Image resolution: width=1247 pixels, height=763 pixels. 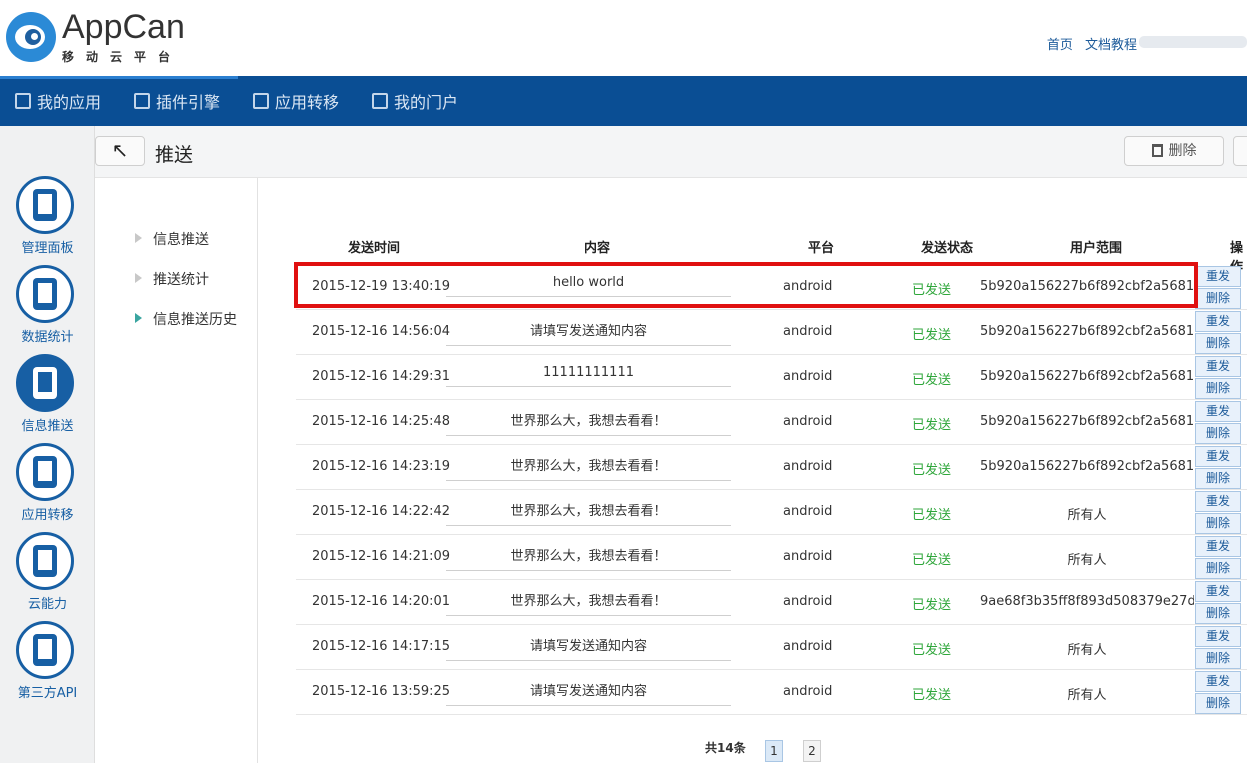 What do you see at coordinates (415, 101) in the screenshot?
I see `nav-my-portal: 我的门户` at bounding box center [415, 101].